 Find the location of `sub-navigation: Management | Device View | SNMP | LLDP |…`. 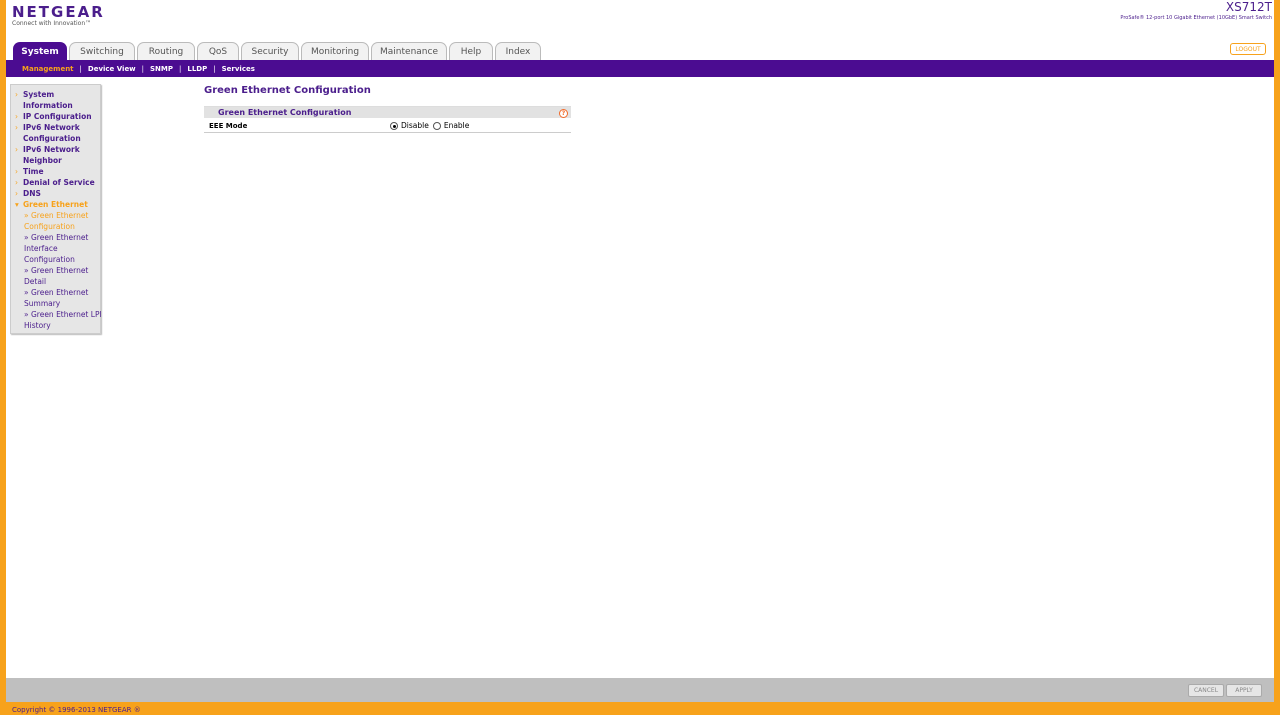

sub-navigation: Management | Device View | SNMP | LLDP |… is located at coordinates (640, 68).